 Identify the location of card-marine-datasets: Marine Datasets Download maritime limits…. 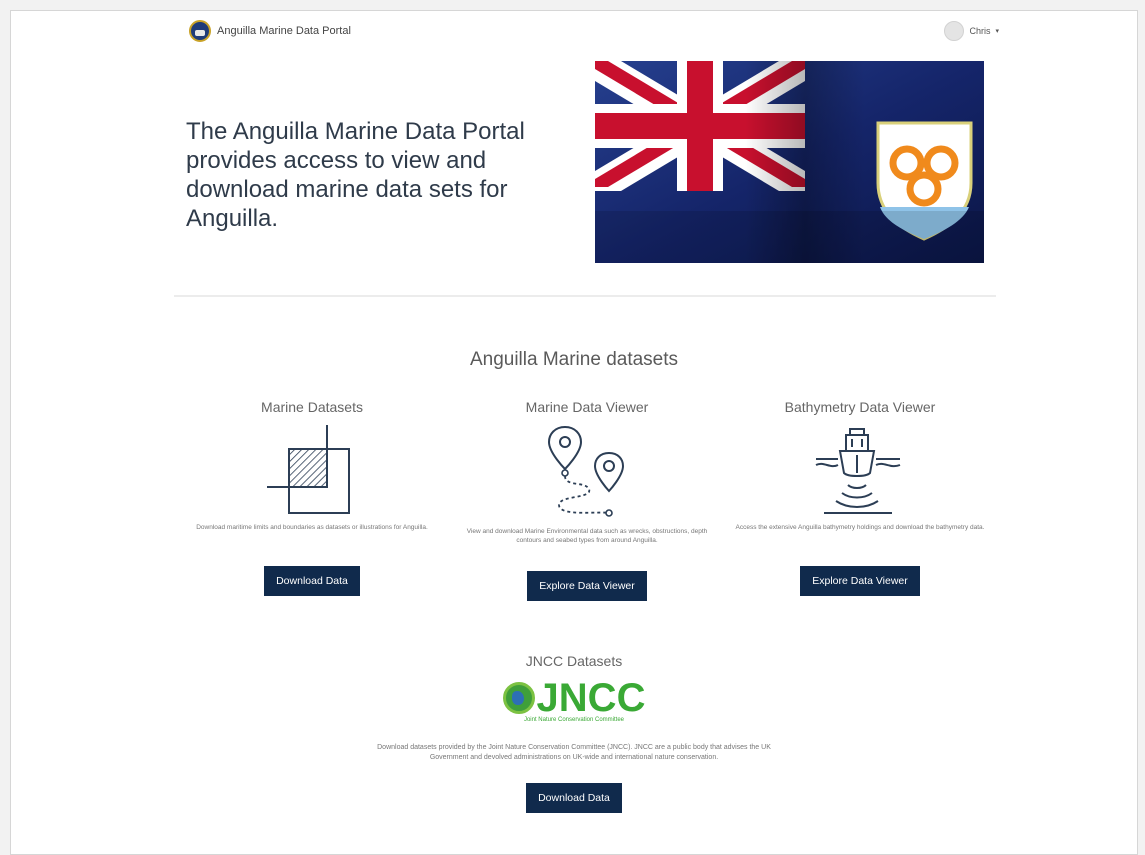
(312, 497).